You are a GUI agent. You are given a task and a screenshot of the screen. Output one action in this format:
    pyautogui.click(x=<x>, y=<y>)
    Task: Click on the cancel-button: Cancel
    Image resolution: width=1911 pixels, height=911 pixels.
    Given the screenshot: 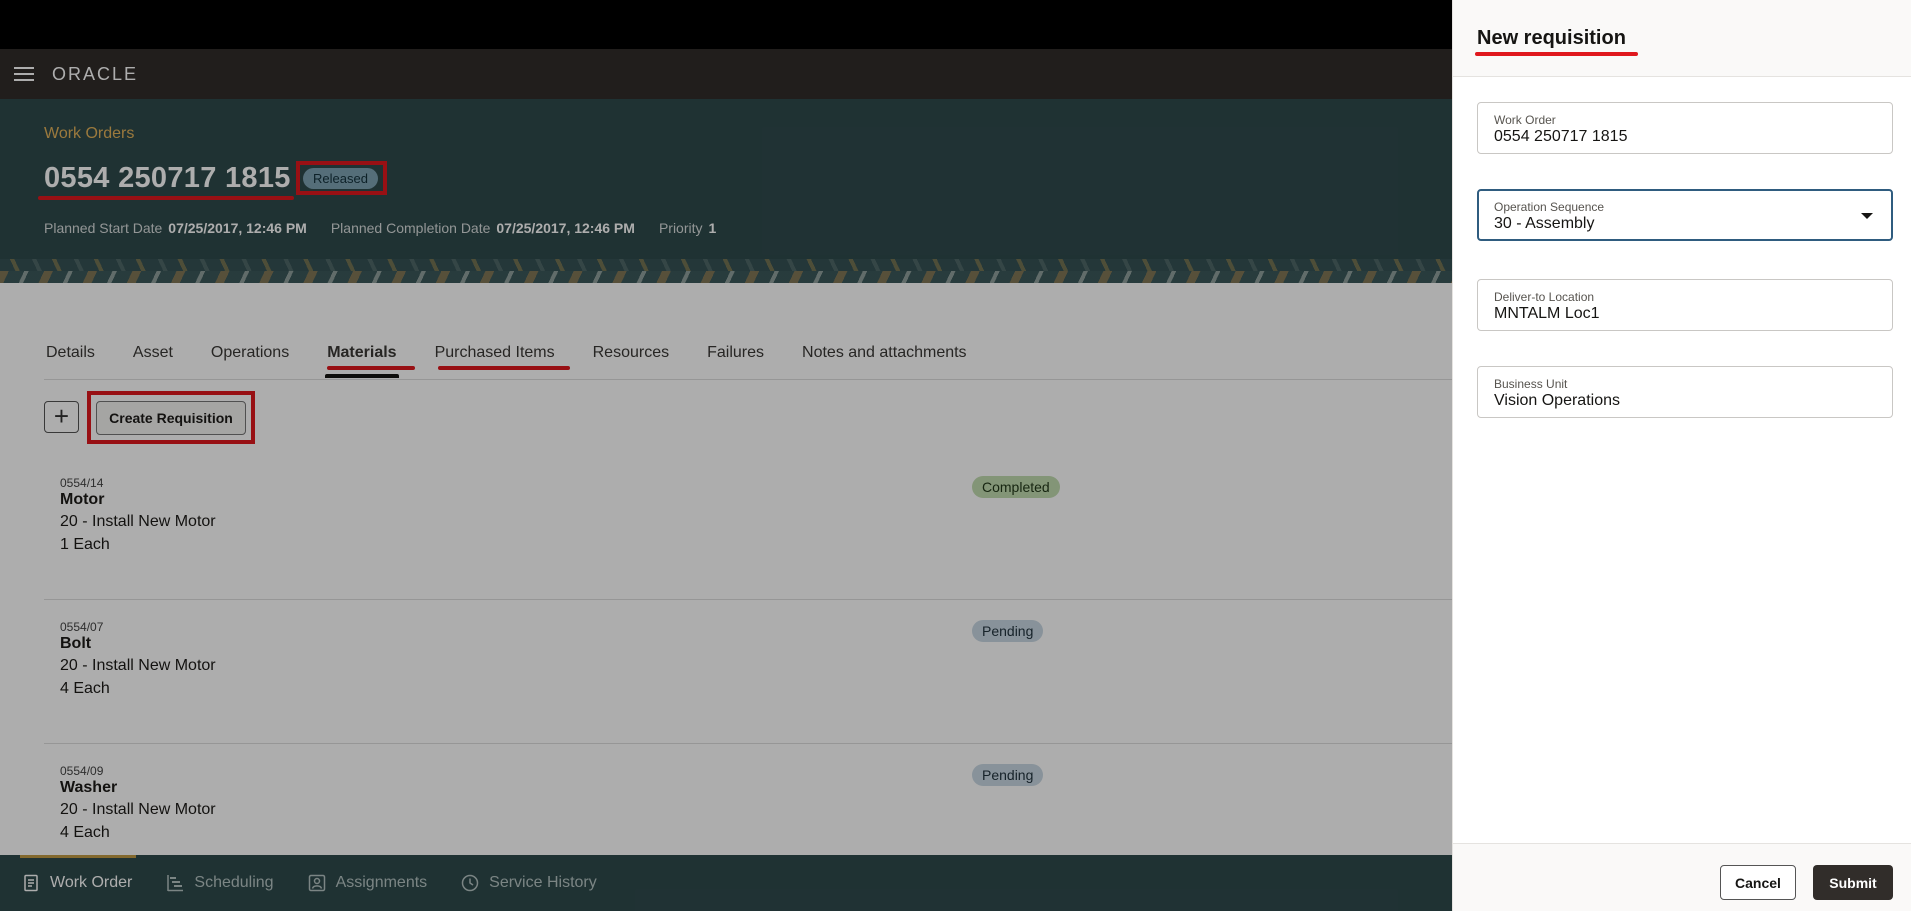 What is the action you would take?
    pyautogui.click(x=1758, y=882)
    